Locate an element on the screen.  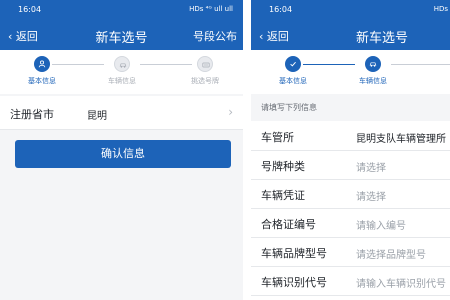
form-row-vin: 车辆识别代号 请输入车辆识别代号 is located at coordinates (350, 281).